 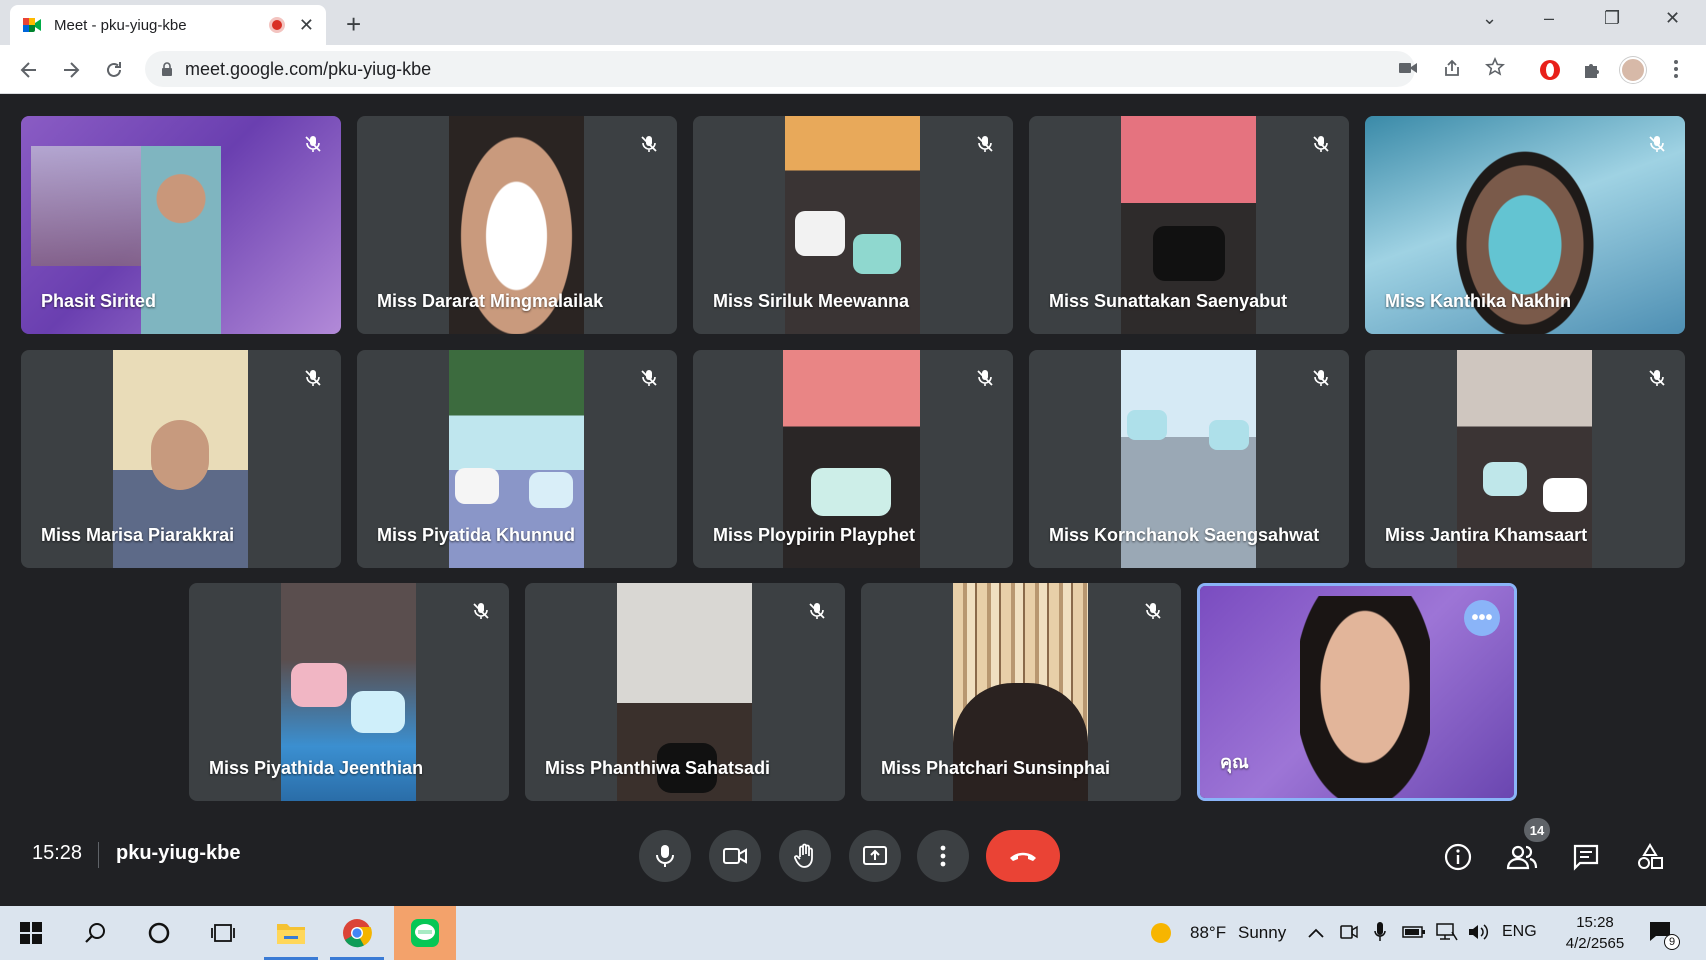 What do you see at coordinates (138, 535) in the screenshot?
I see `participant-name: Miss Marisa Piarakkrai` at bounding box center [138, 535].